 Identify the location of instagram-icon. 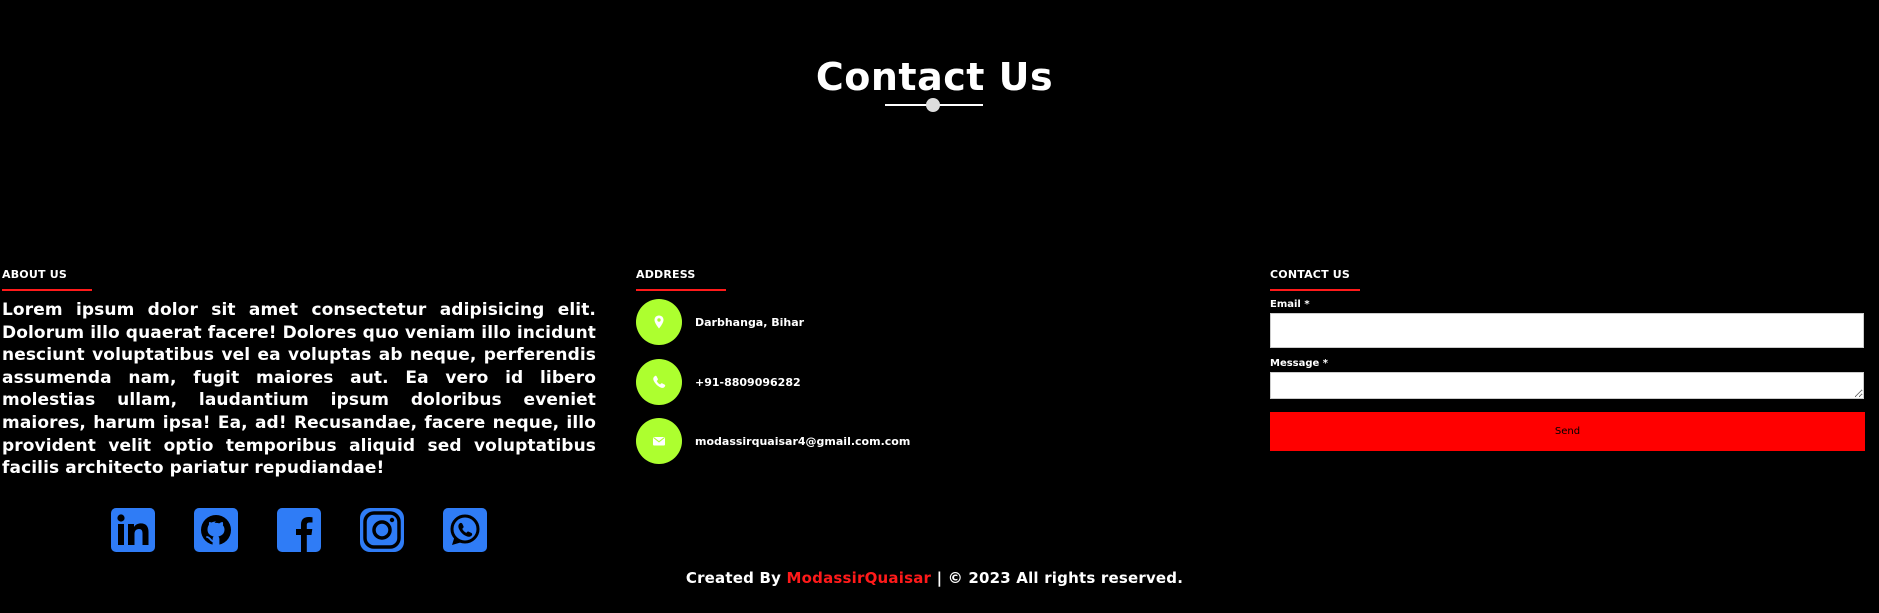
(382, 530).